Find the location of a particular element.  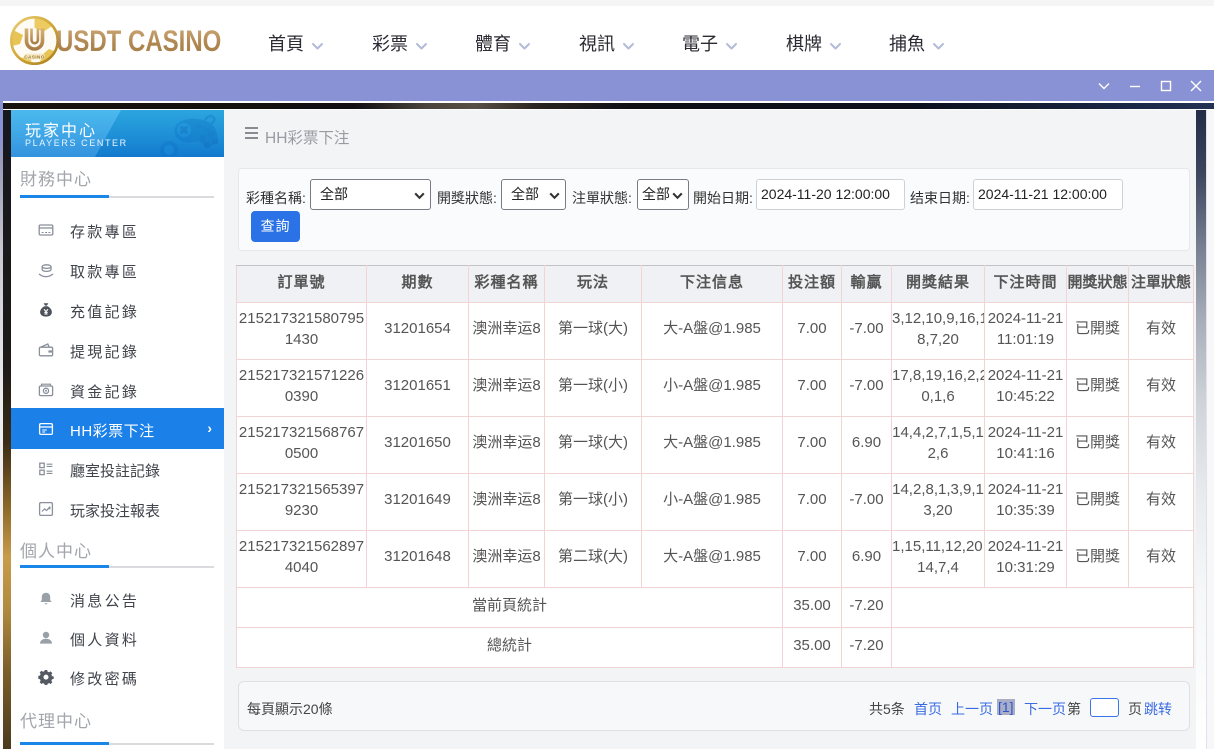

svg-text: CASINO is located at coordinates (34, 57).